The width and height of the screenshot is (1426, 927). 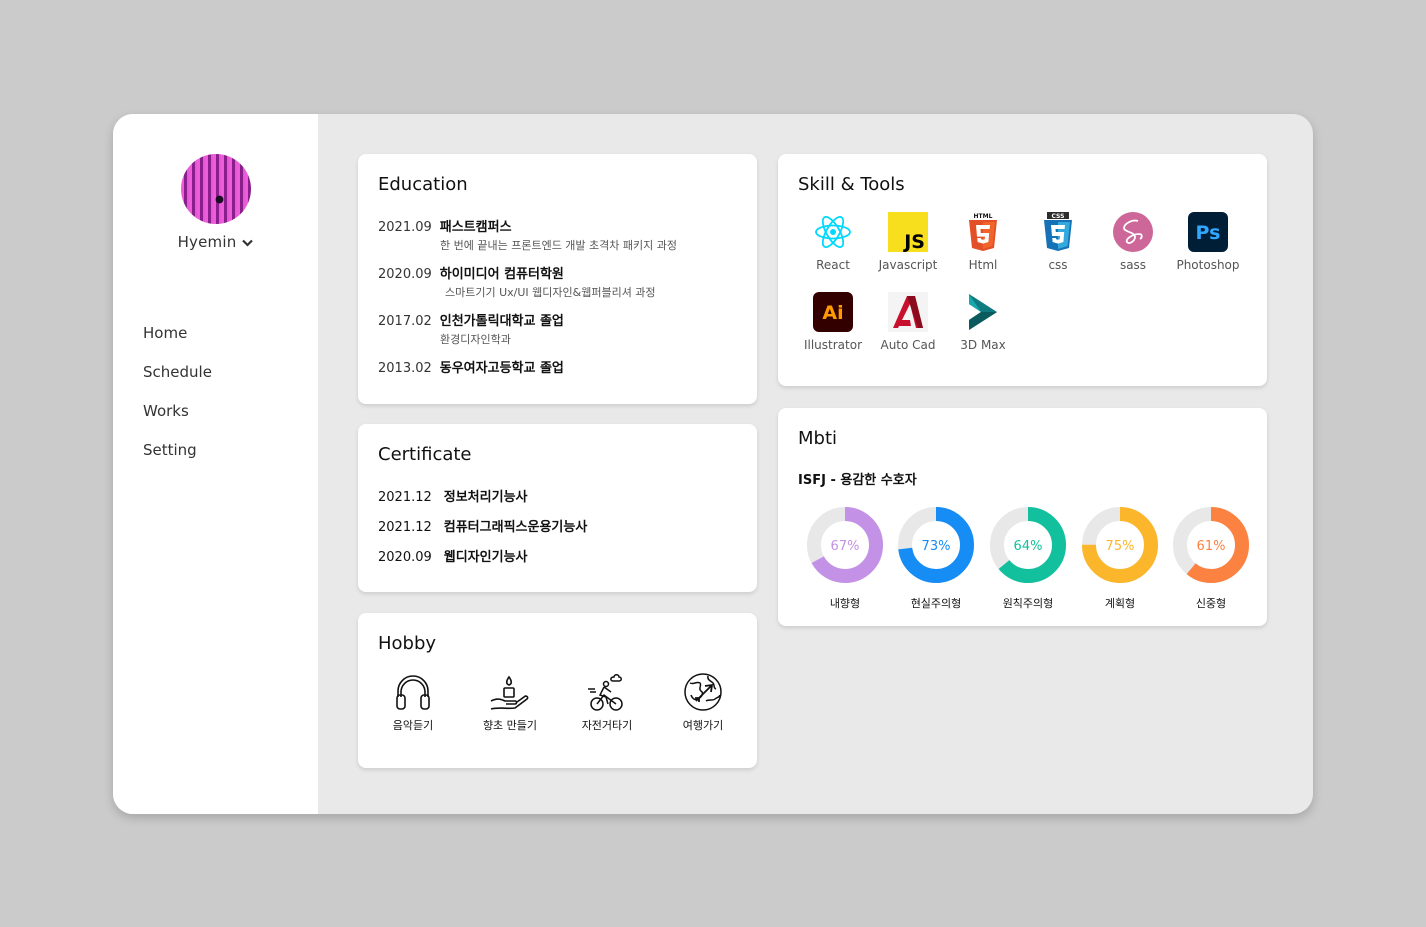 I want to click on donut-percent: 67%, so click(x=845, y=546).